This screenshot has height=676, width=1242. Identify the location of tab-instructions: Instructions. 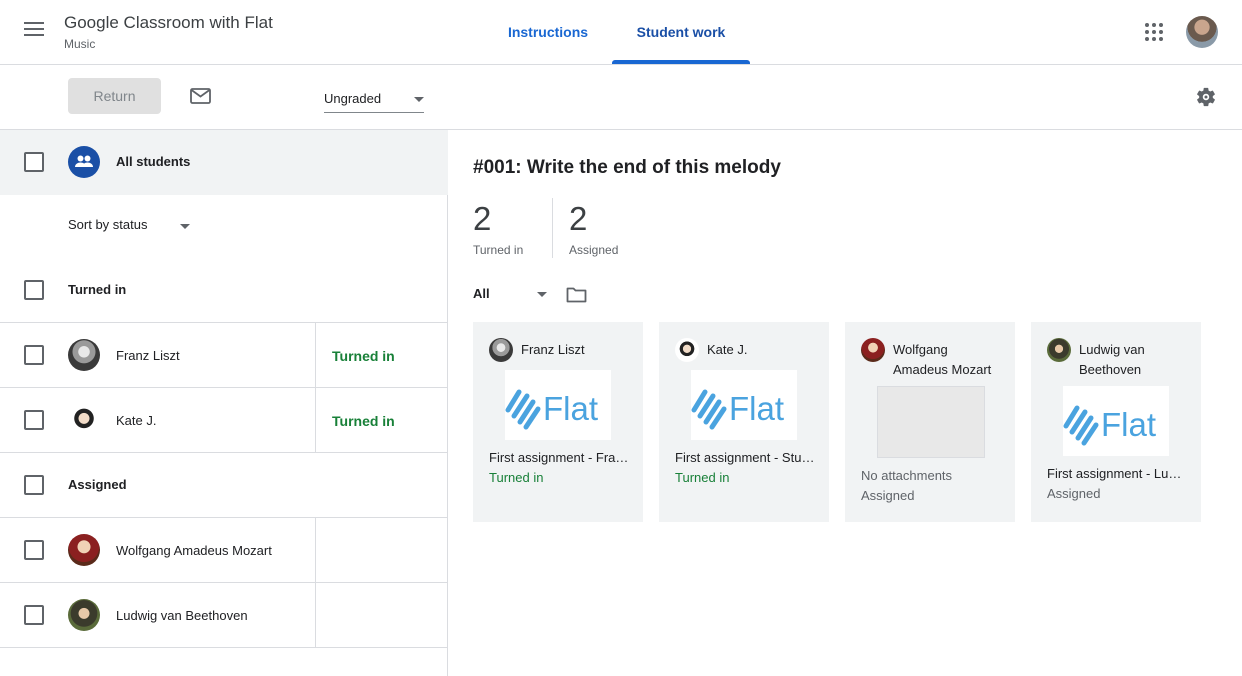
(548, 32).